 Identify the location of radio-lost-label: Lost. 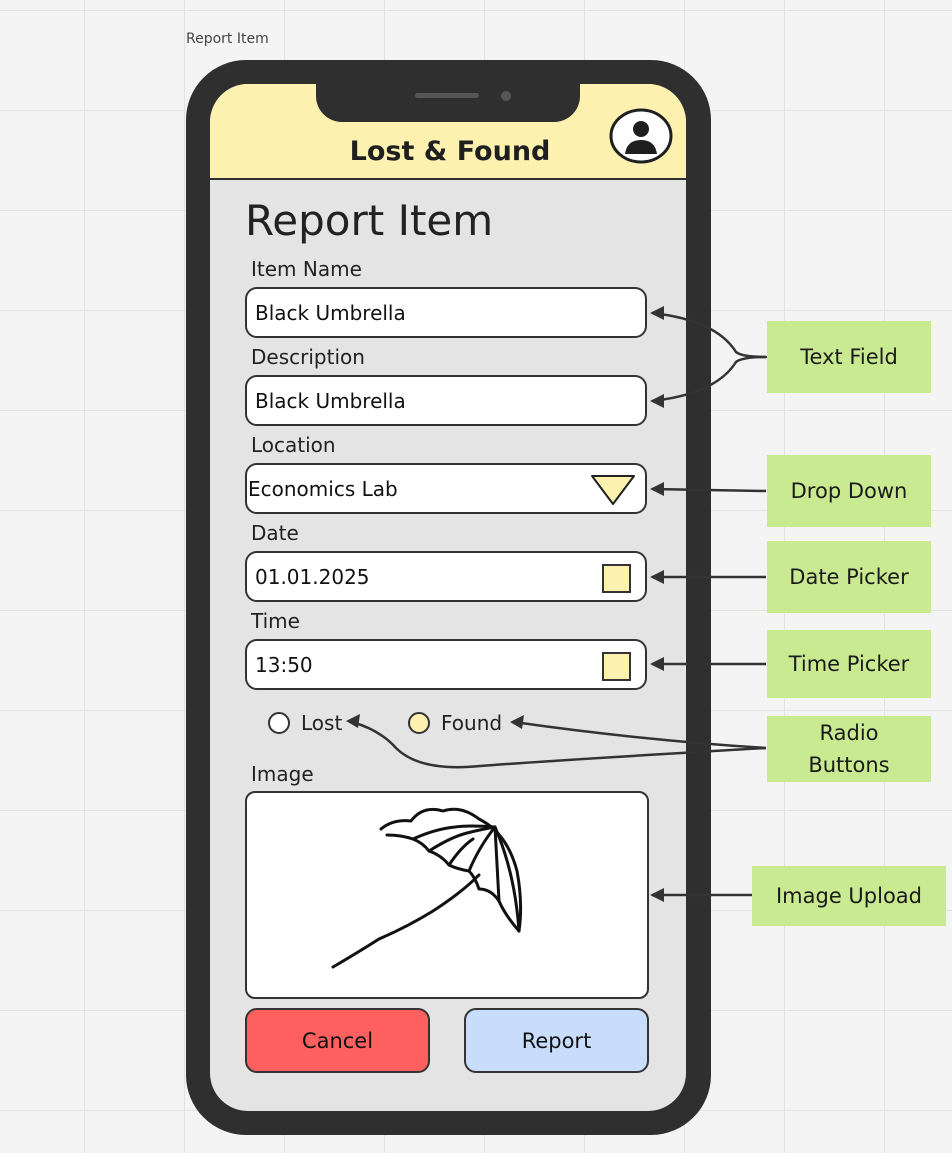
(322, 723).